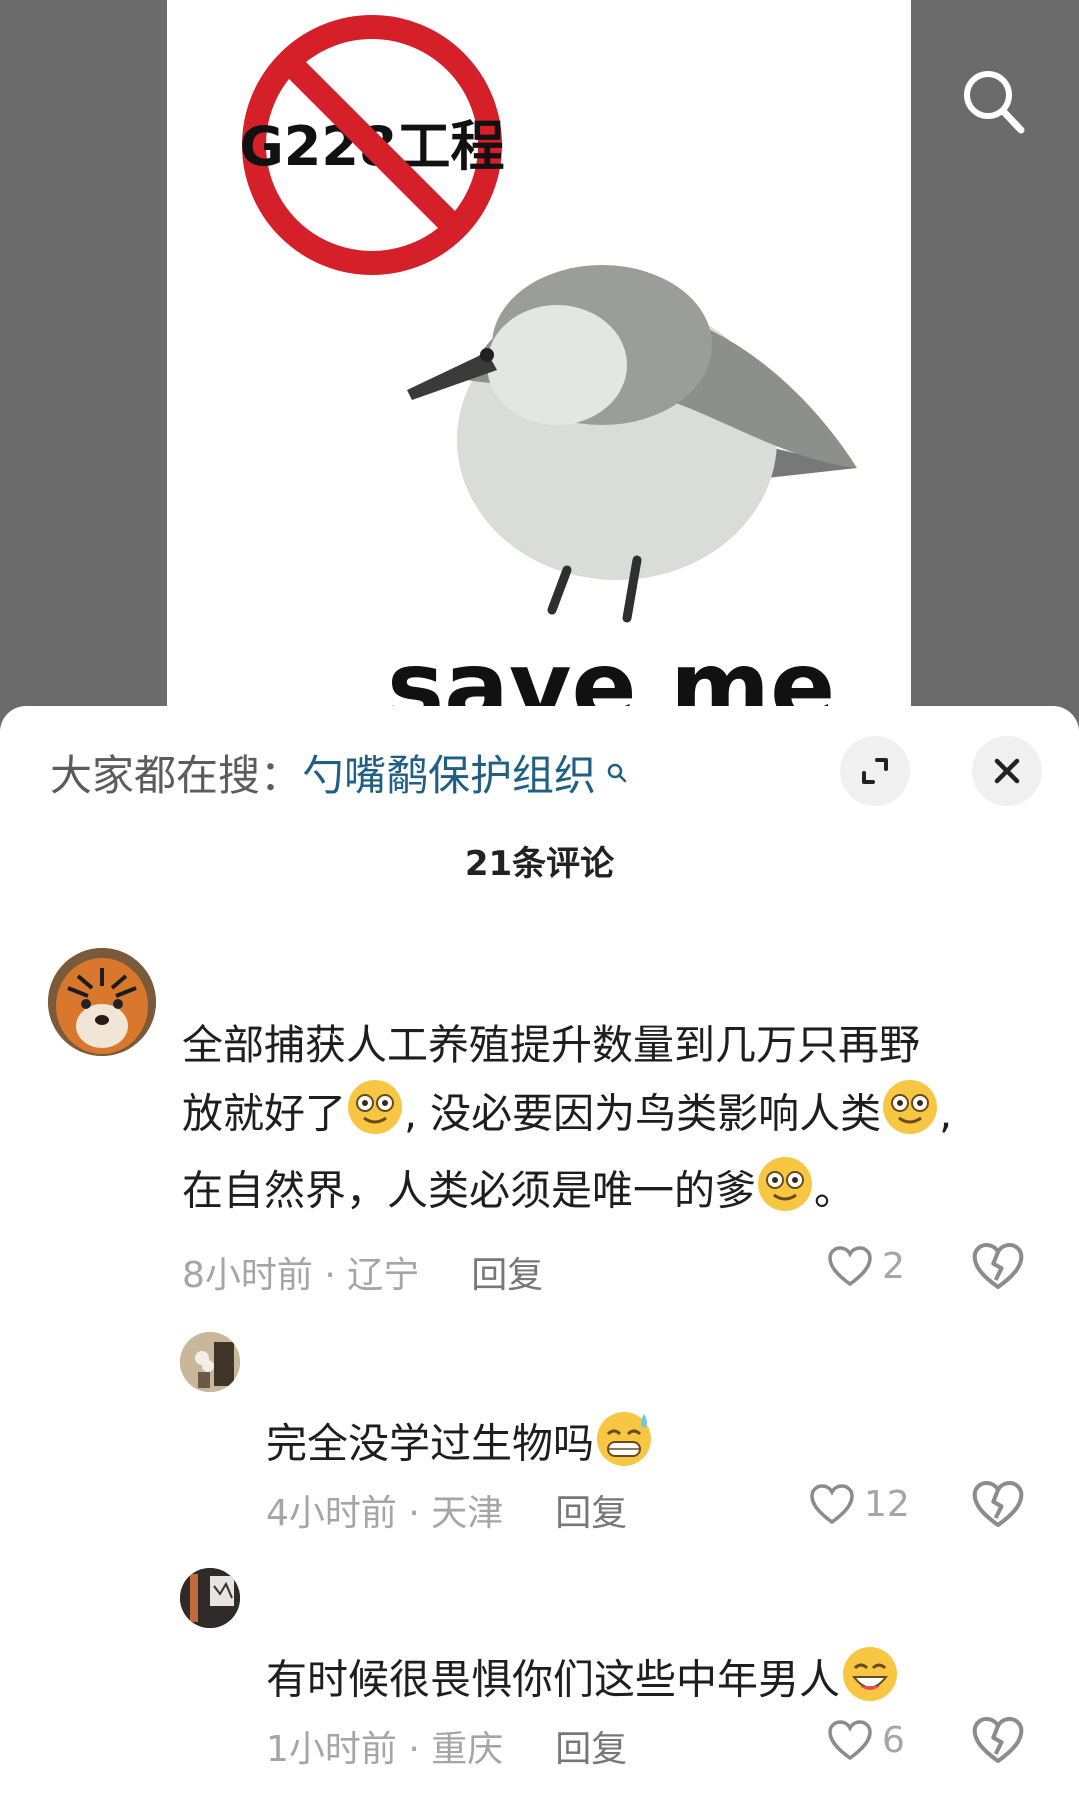 The height and width of the screenshot is (1794, 1079). I want to click on search-button, so click(995, 100).